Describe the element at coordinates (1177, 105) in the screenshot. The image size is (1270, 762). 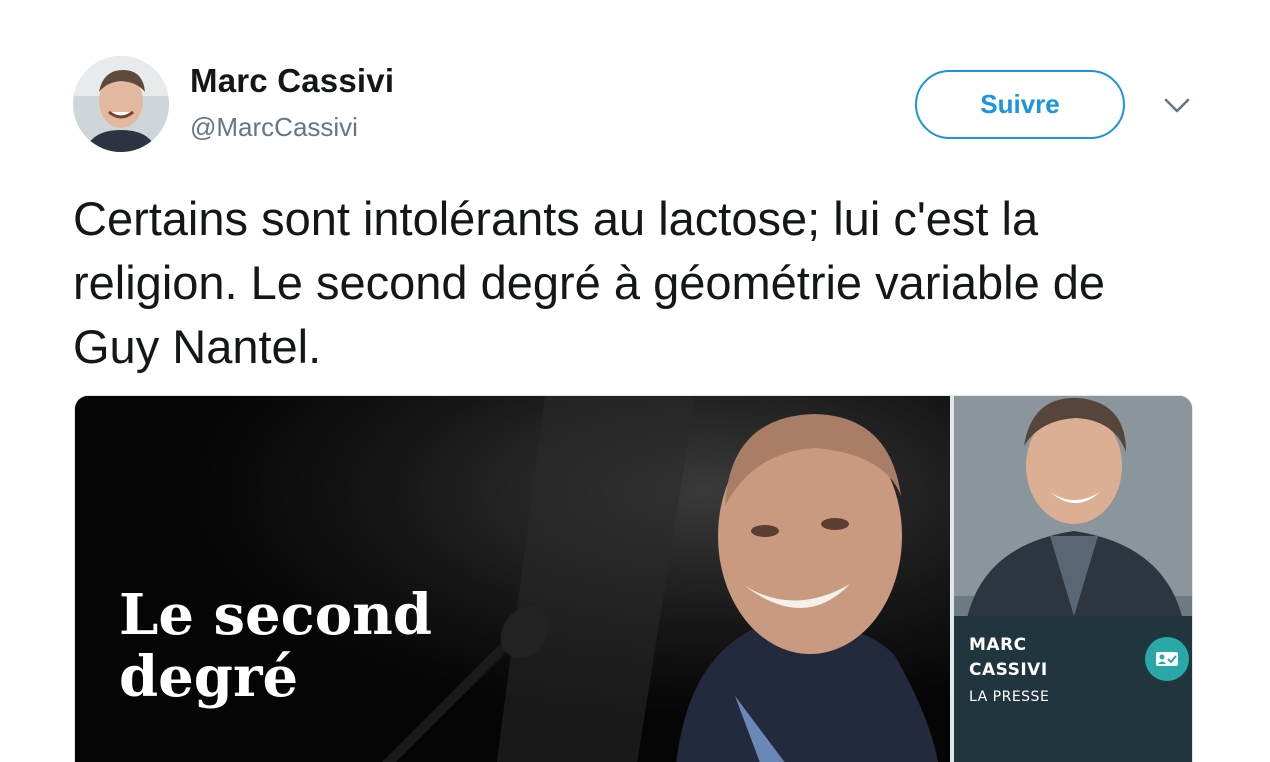
I see `chevron-down-icon` at that location.